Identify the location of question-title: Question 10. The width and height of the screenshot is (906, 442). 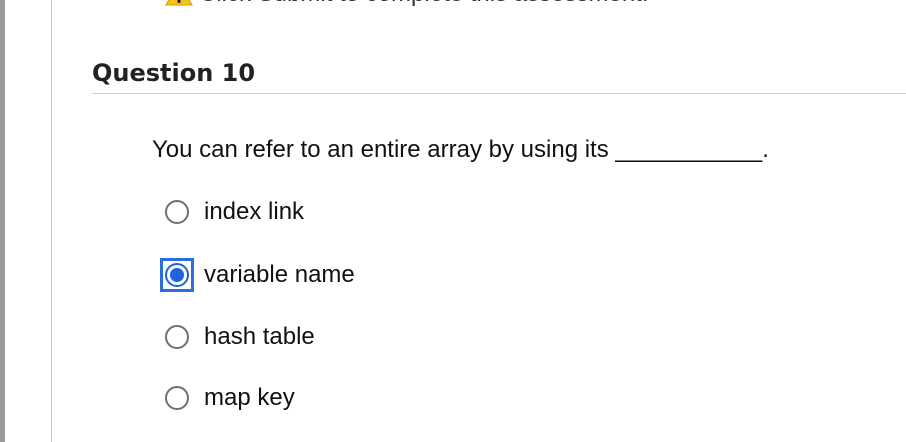
(174, 73).